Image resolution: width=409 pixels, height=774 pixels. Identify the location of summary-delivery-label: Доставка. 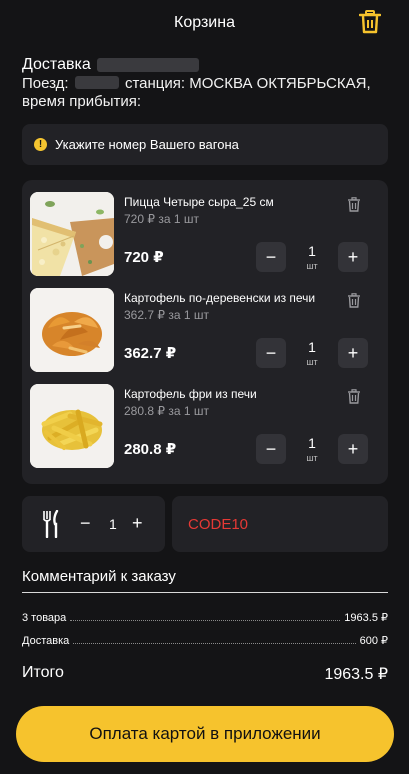
(46, 641).